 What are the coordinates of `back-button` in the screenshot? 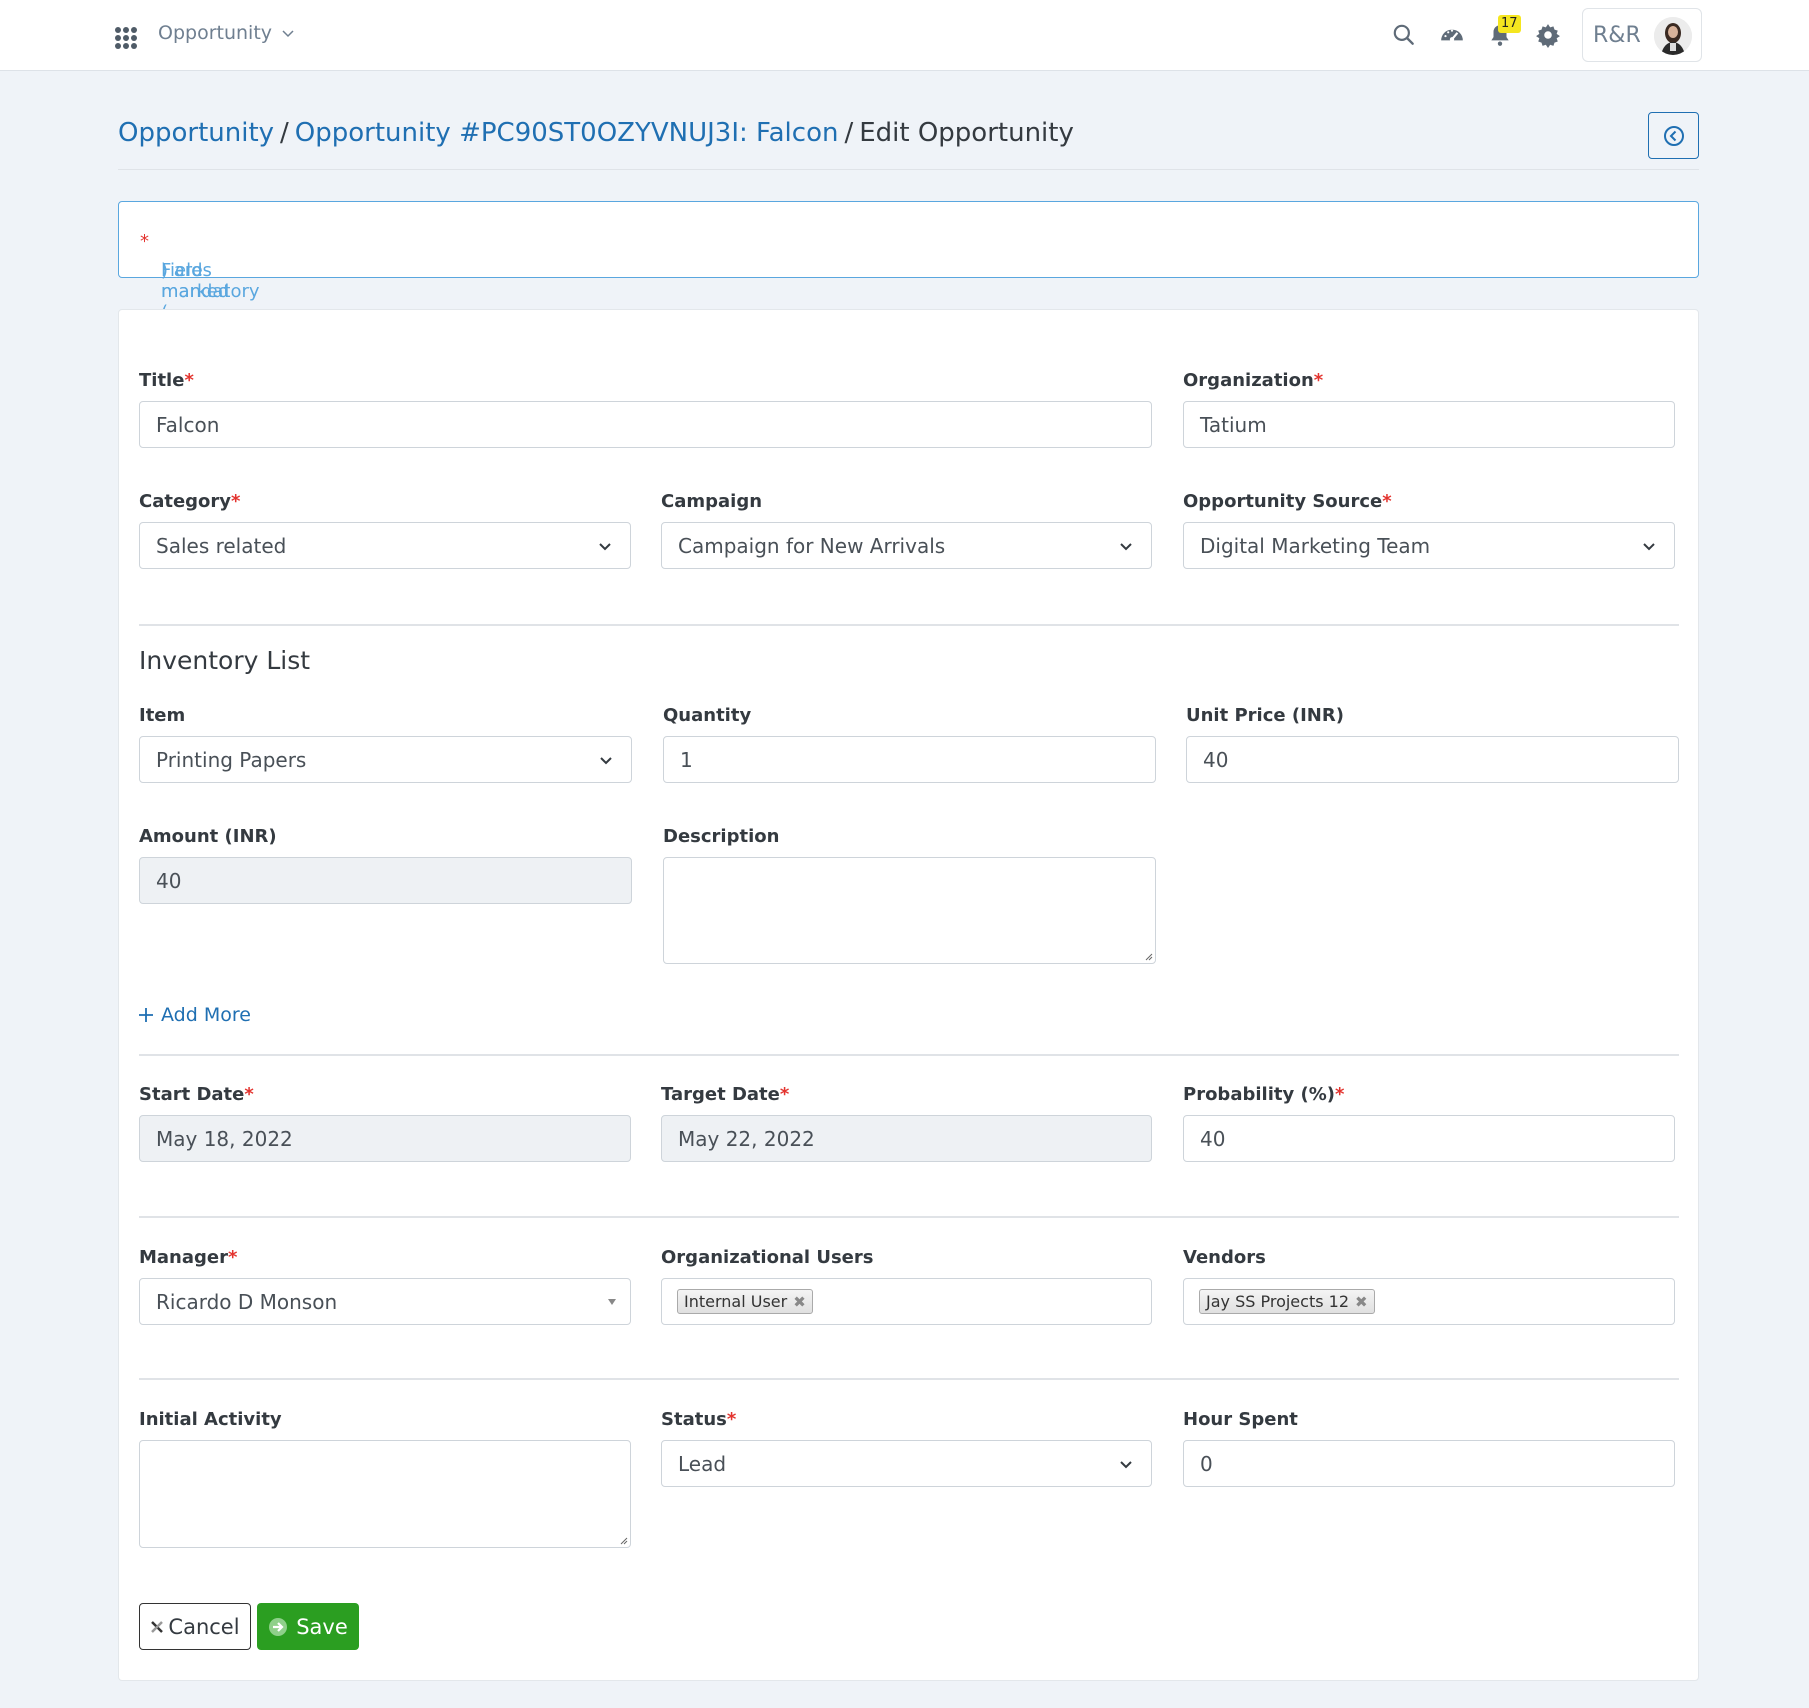 It's located at (1673, 135).